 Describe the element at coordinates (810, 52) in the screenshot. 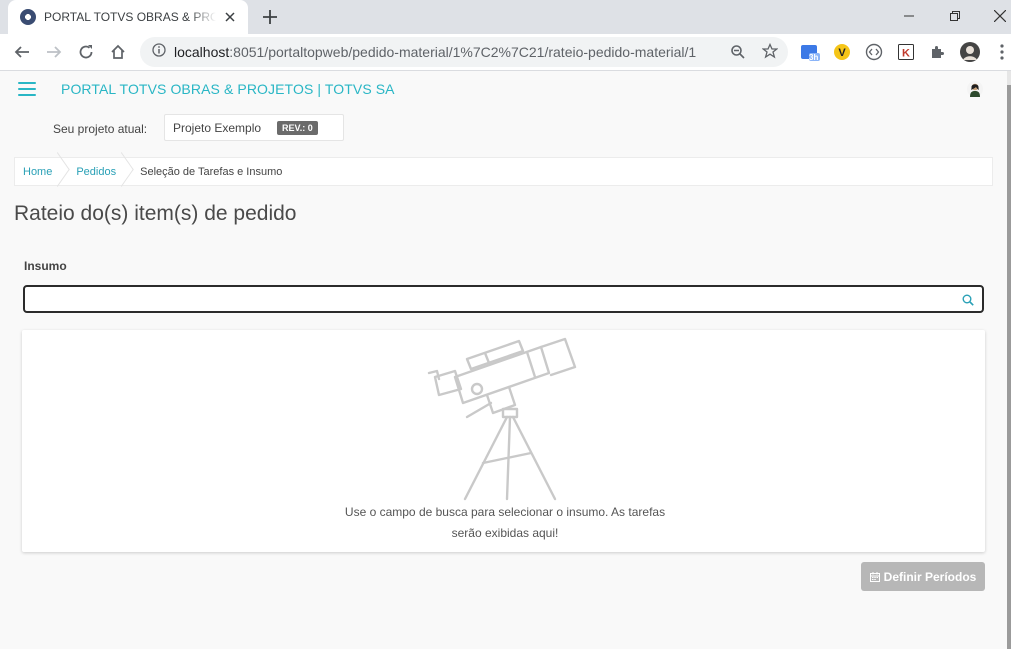

I see `extension-calendar-icon: 3h` at that location.